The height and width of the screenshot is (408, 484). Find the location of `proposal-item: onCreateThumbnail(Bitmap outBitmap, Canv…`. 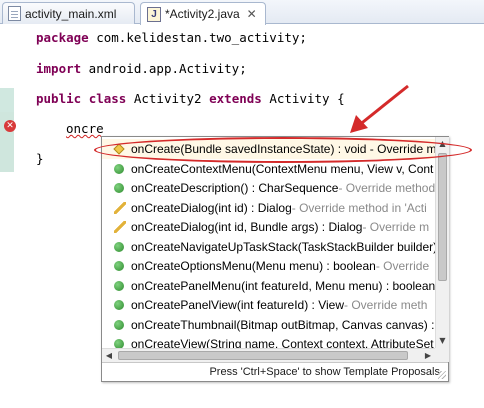

proposal-item: onCreateThumbnail(Bitmap outBitmap, Canv… is located at coordinates (268, 325).